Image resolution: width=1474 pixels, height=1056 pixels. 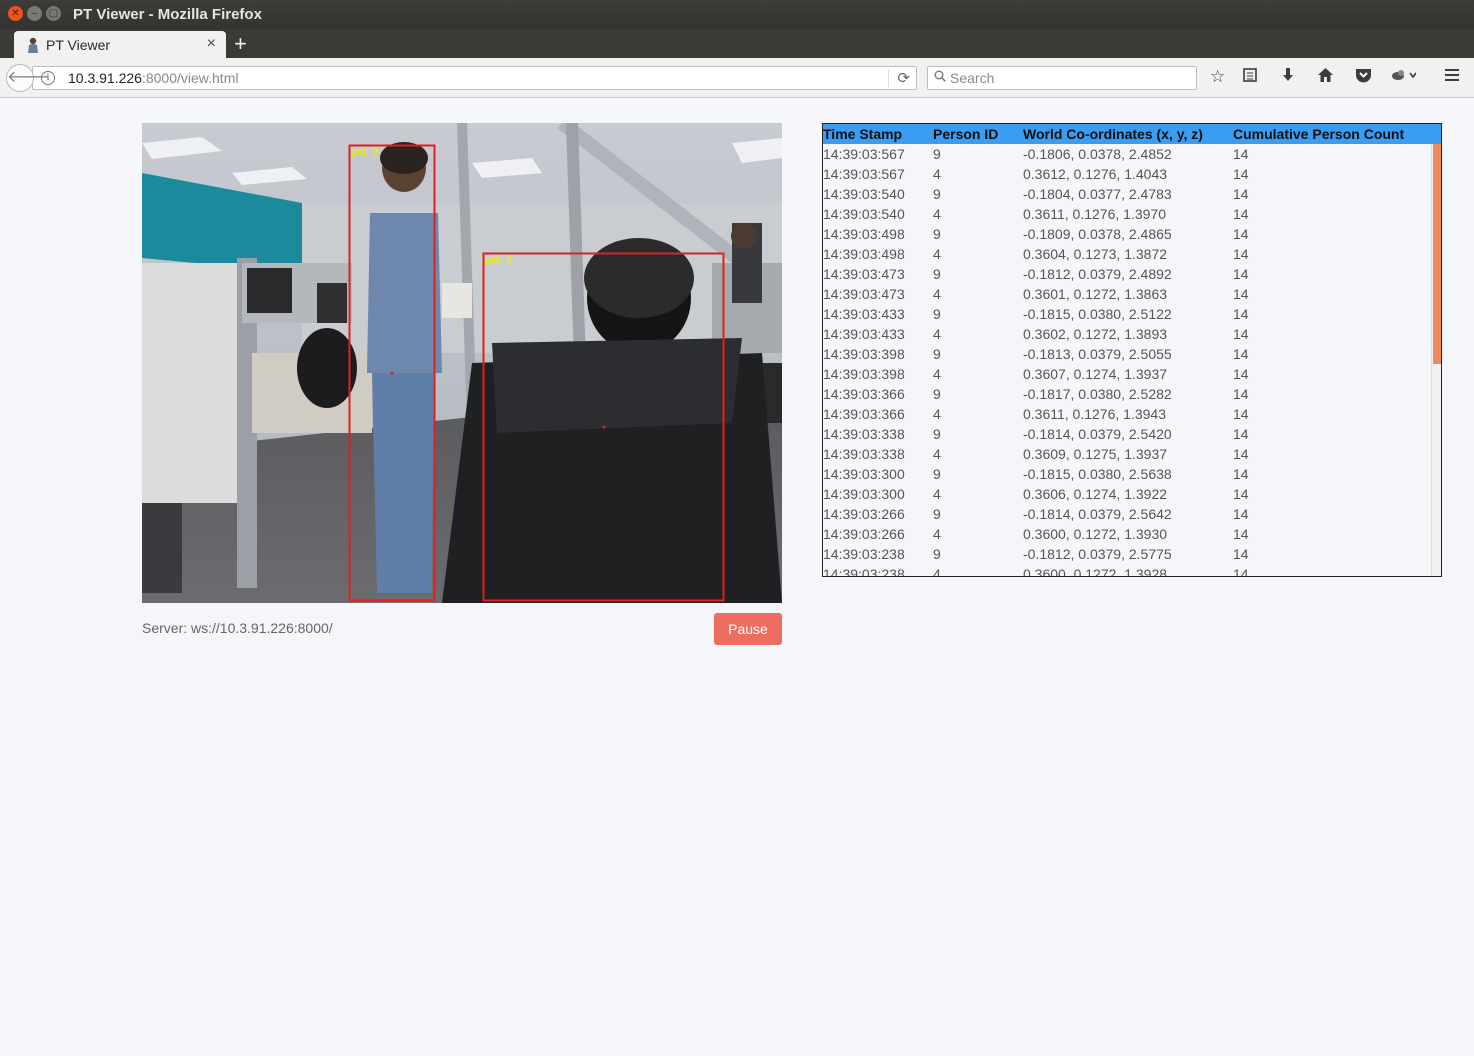 What do you see at coordinates (105, 78) in the screenshot?
I see `url-host: 10.3.91.226` at bounding box center [105, 78].